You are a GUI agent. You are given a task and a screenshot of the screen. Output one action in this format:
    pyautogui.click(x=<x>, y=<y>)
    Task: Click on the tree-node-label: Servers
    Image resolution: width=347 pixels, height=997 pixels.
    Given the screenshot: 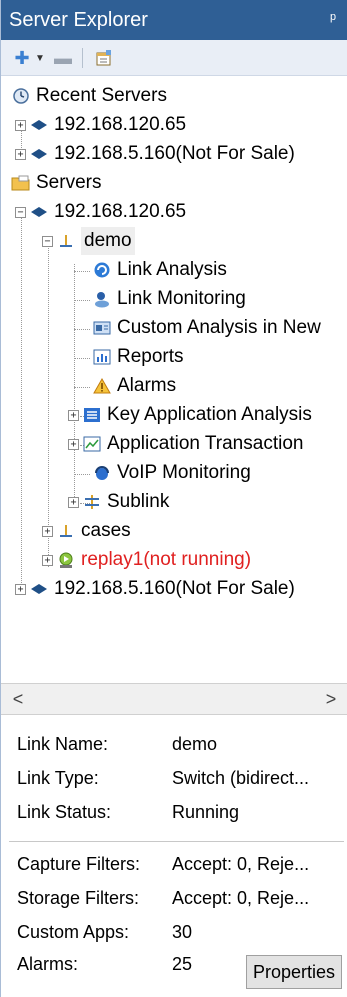 What is the action you would take?
    pyautogui.click(x=69, y=182)
    